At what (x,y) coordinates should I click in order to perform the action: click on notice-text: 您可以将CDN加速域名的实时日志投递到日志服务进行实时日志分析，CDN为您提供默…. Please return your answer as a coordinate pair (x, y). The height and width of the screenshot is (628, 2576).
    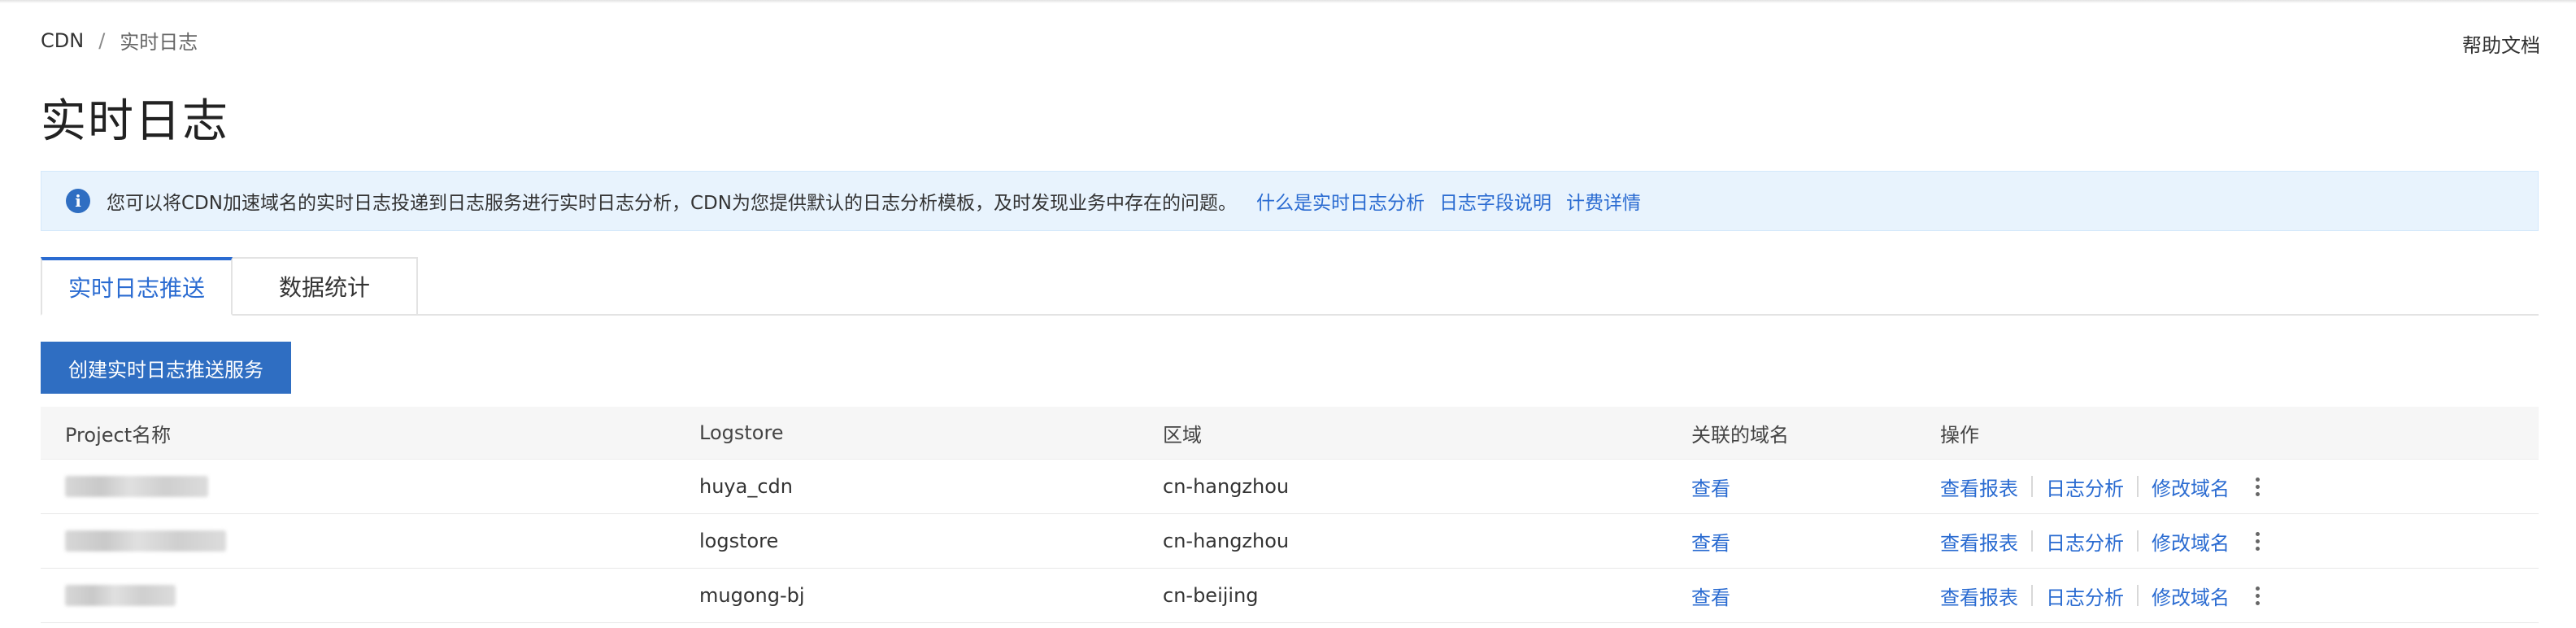
    Looking at the image, I should click on (672, 203).